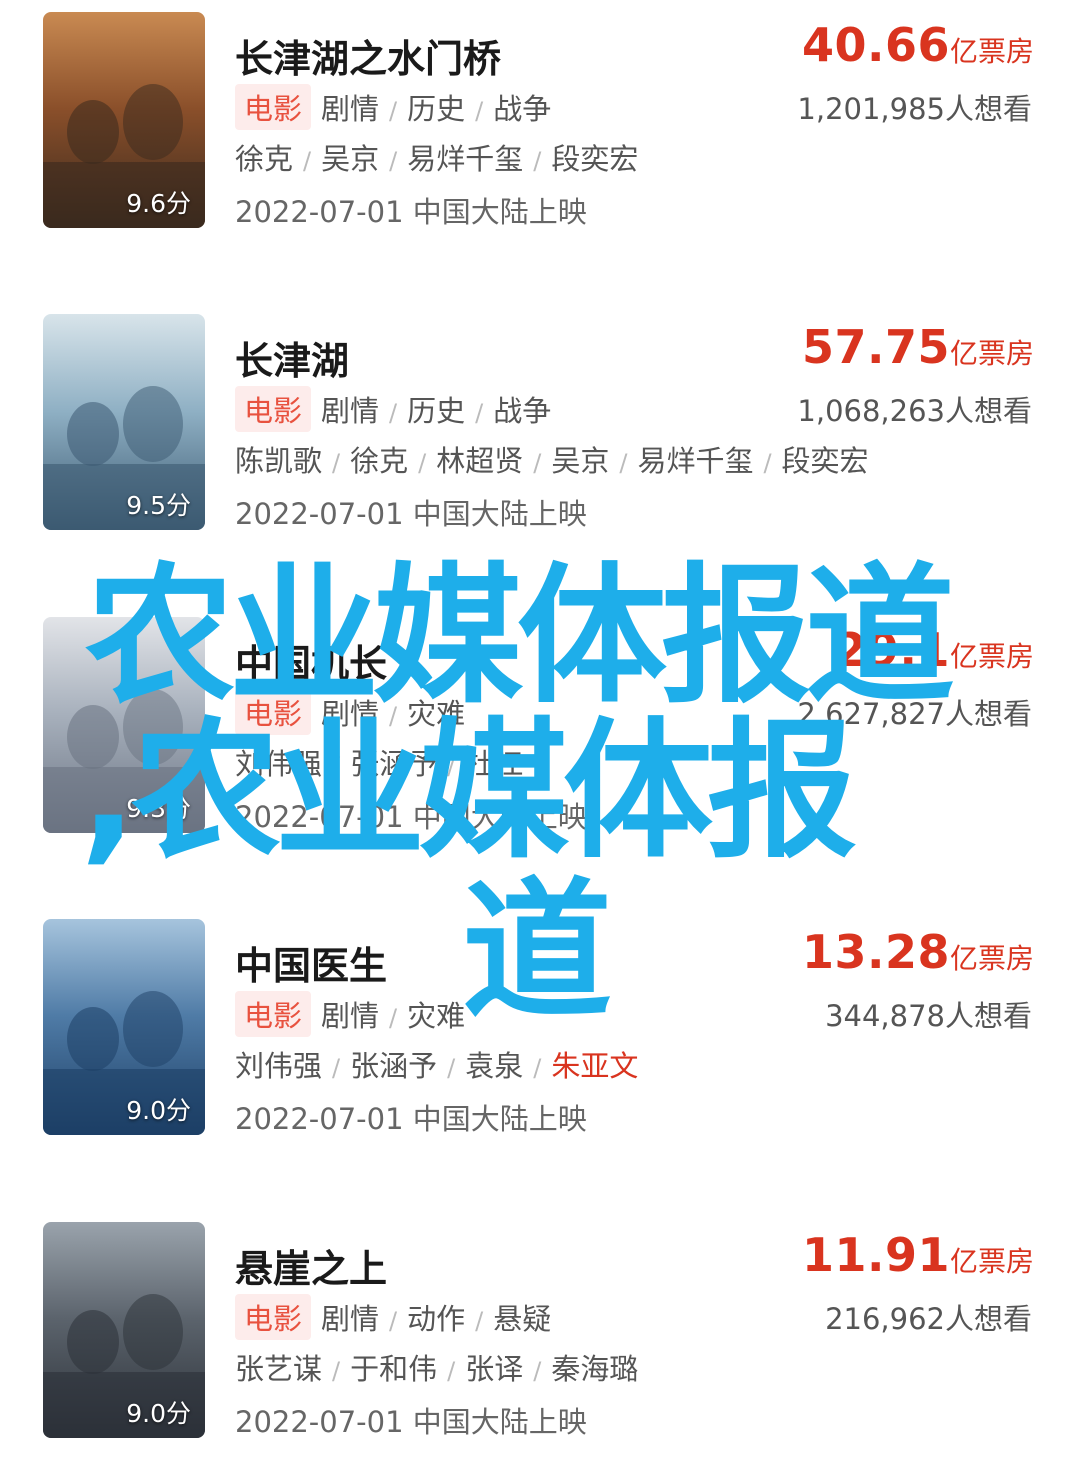 The height and width of the screenshot is (1466, 1079). I want to click on cast-line: 徐克 / 吴京 / 易烊千玺 / 段奕宏, so click(436, 157).